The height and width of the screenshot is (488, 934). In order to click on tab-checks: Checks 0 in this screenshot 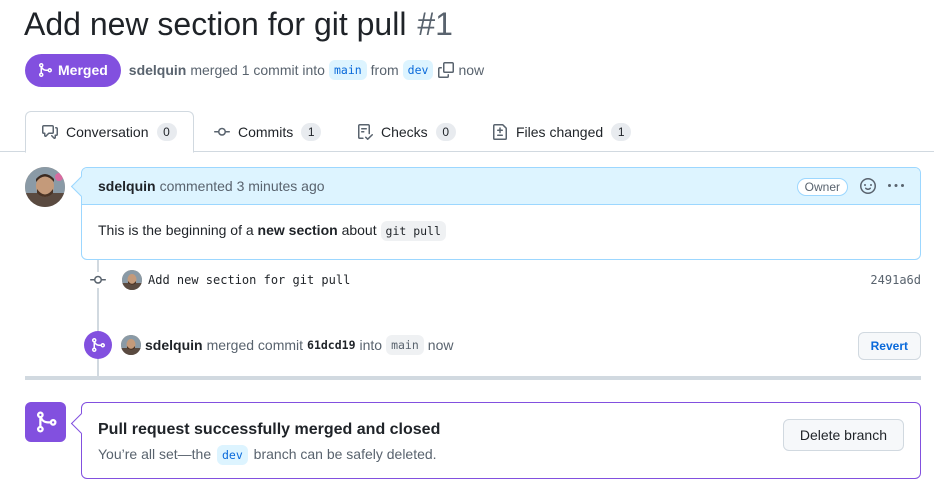, I will do `click(406, 131)`.